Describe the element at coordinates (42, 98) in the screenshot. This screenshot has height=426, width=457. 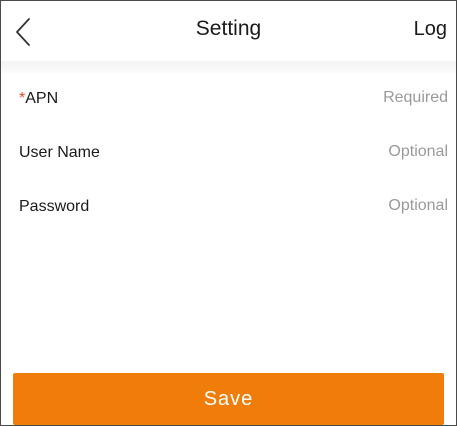
I see `apn-label-text: APN` at that location.